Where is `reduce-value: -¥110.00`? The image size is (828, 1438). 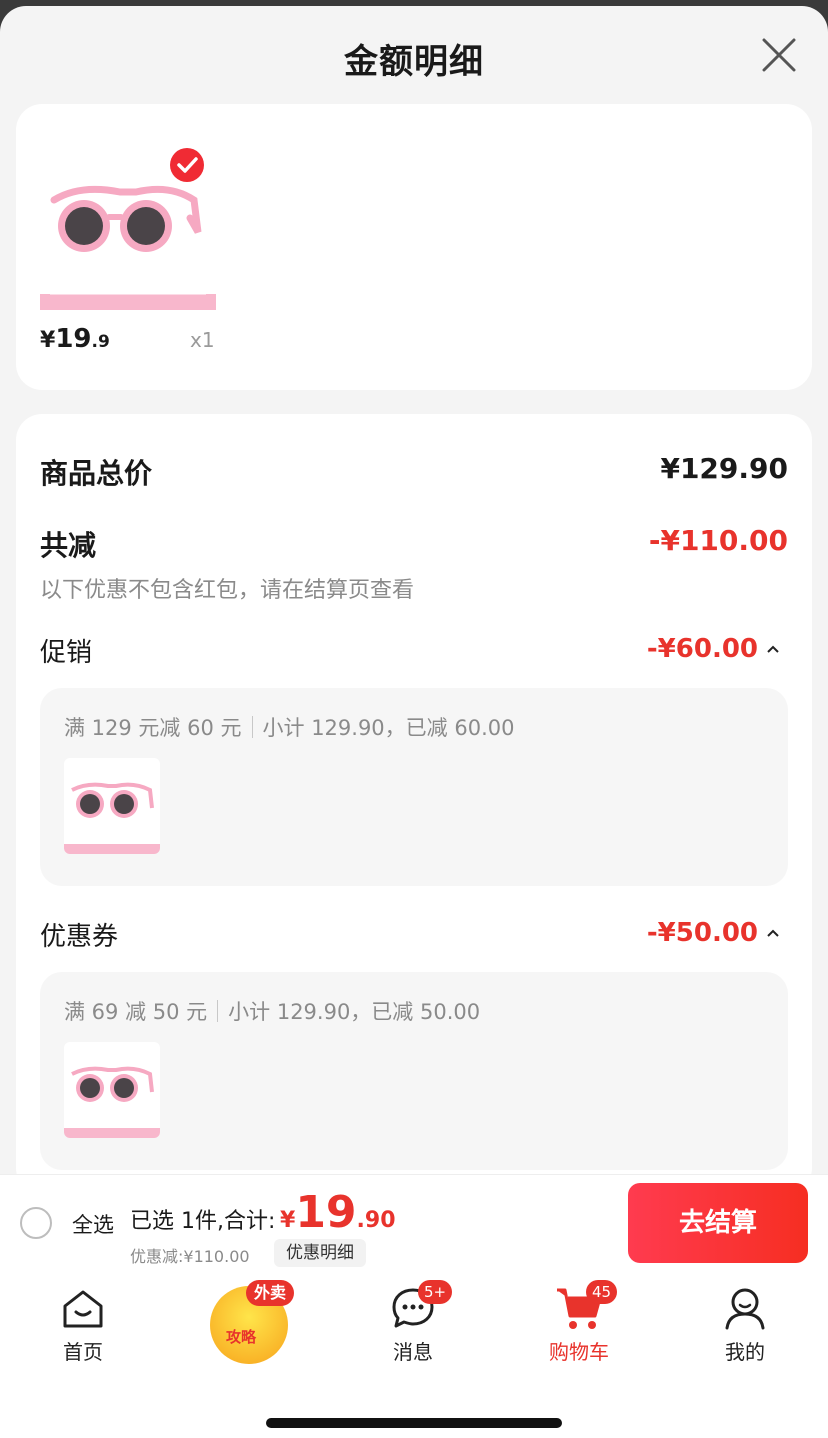
reduce-value: -¥110.00 is located at coordinates (718, 540).